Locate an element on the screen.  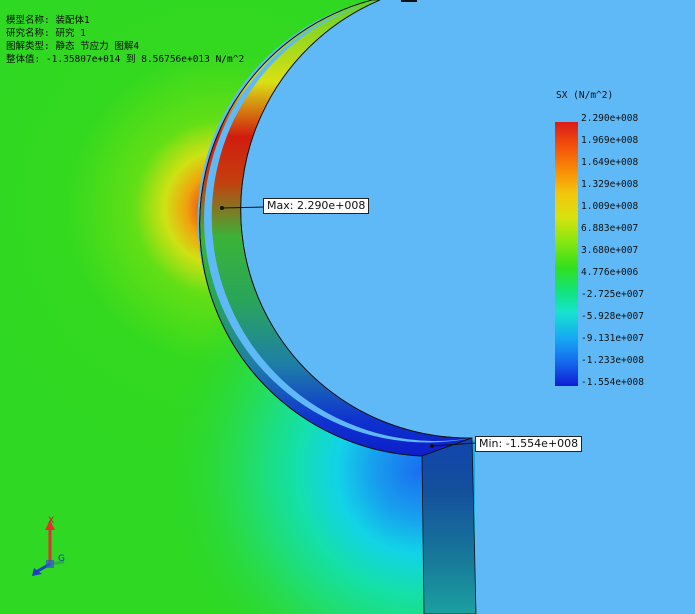
legend-color-bar is located at coordinates (566, 254).